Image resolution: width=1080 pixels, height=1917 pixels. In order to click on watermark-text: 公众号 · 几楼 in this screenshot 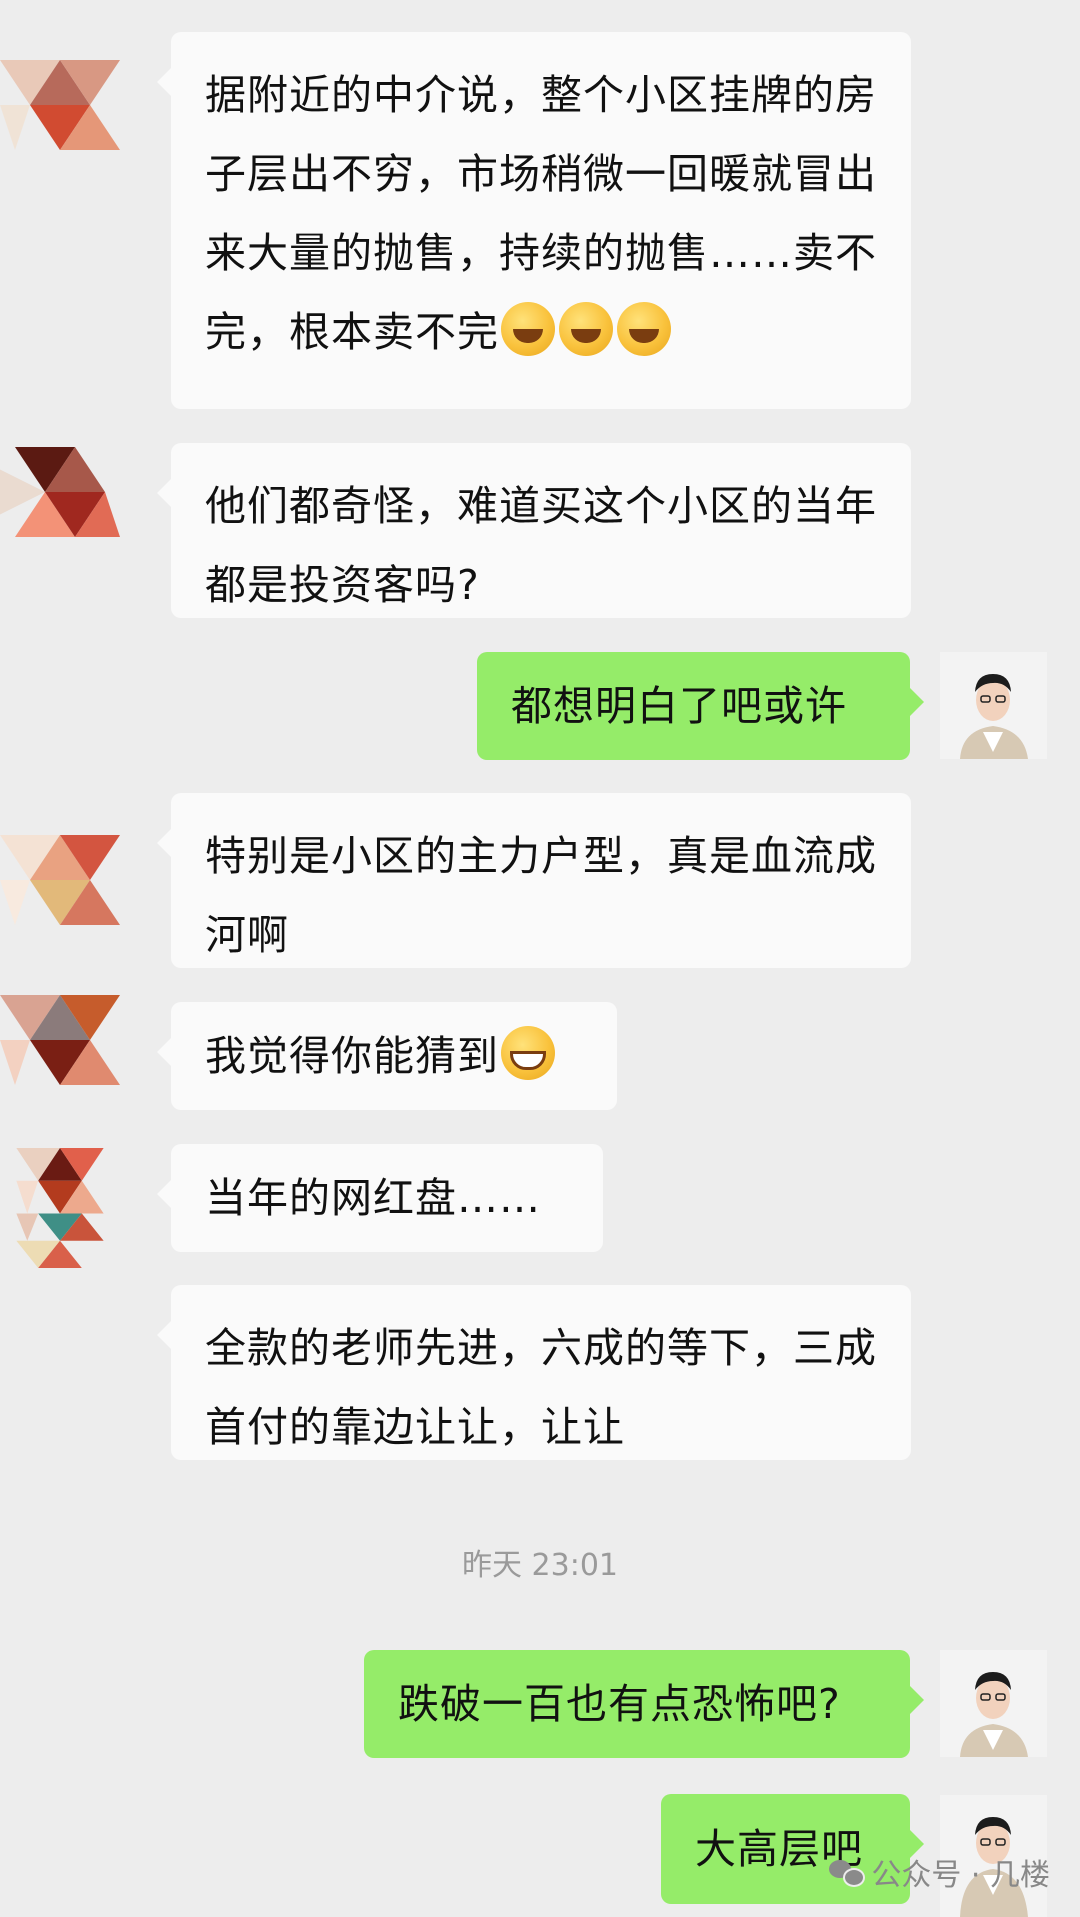, I will do `click(960, 1875)`.